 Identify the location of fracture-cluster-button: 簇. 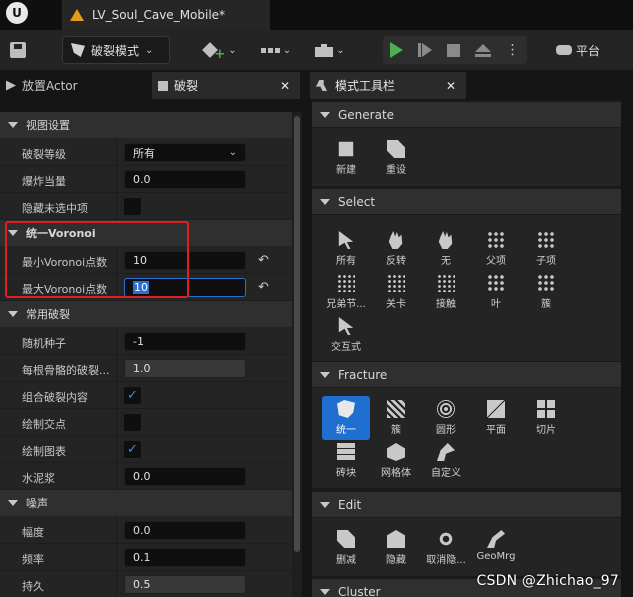
(396, 418).